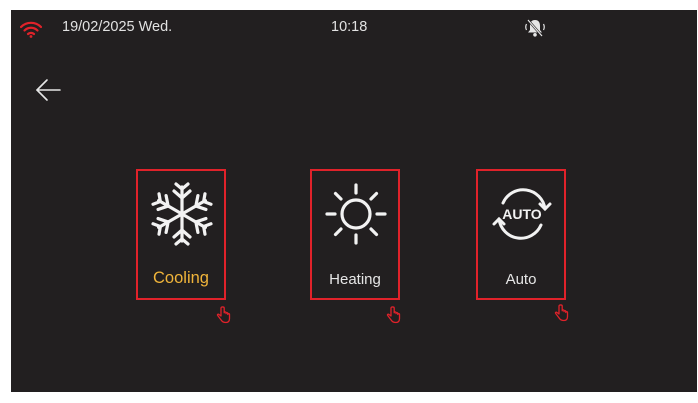 This screenshot has width=698, height=403. What do you see at coordinates (356, 214) in the screenshot?
I see `sun-icon` at bounding box center [356, 214].